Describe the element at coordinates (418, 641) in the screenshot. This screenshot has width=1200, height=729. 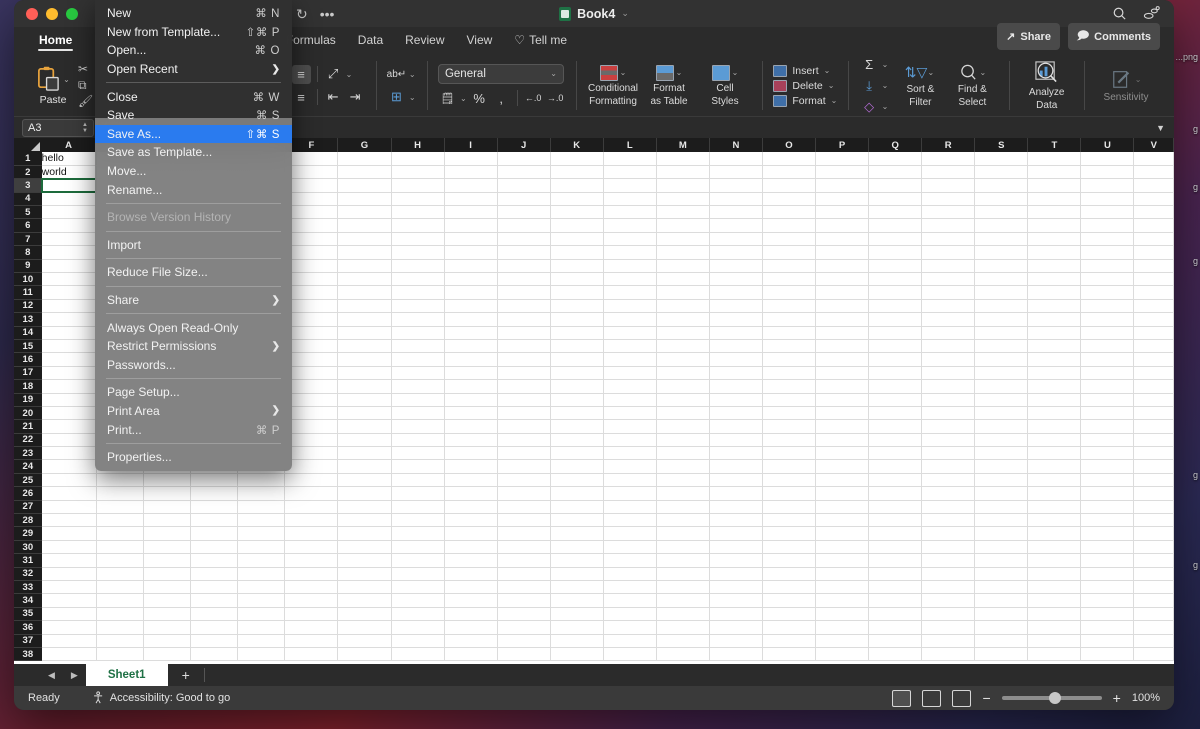
I see `cell-h37` at that location.